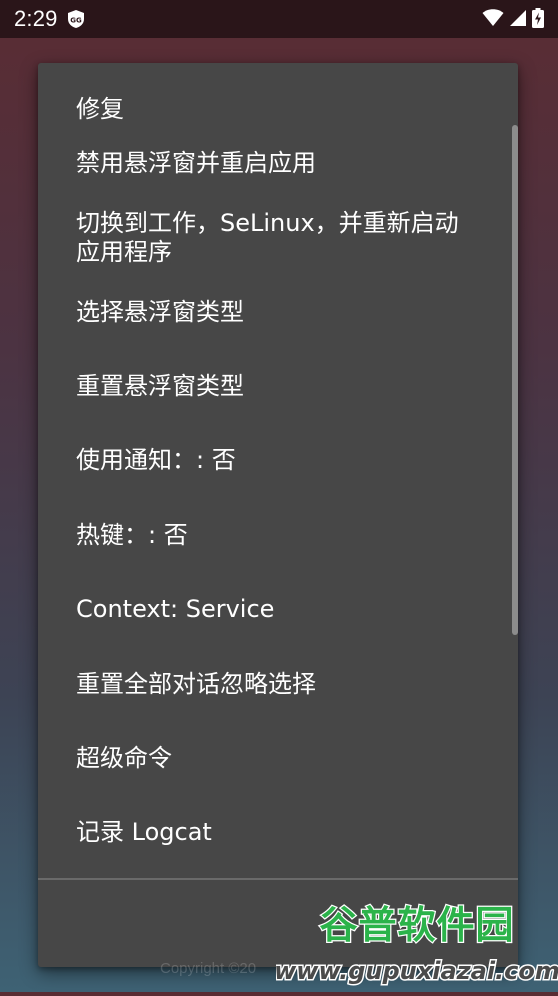 The height and width of the screenshot is (996, 558). I want to click on watermark-logo: 谷普软件园 www.gupuxiazai.com, so click(415, 943).